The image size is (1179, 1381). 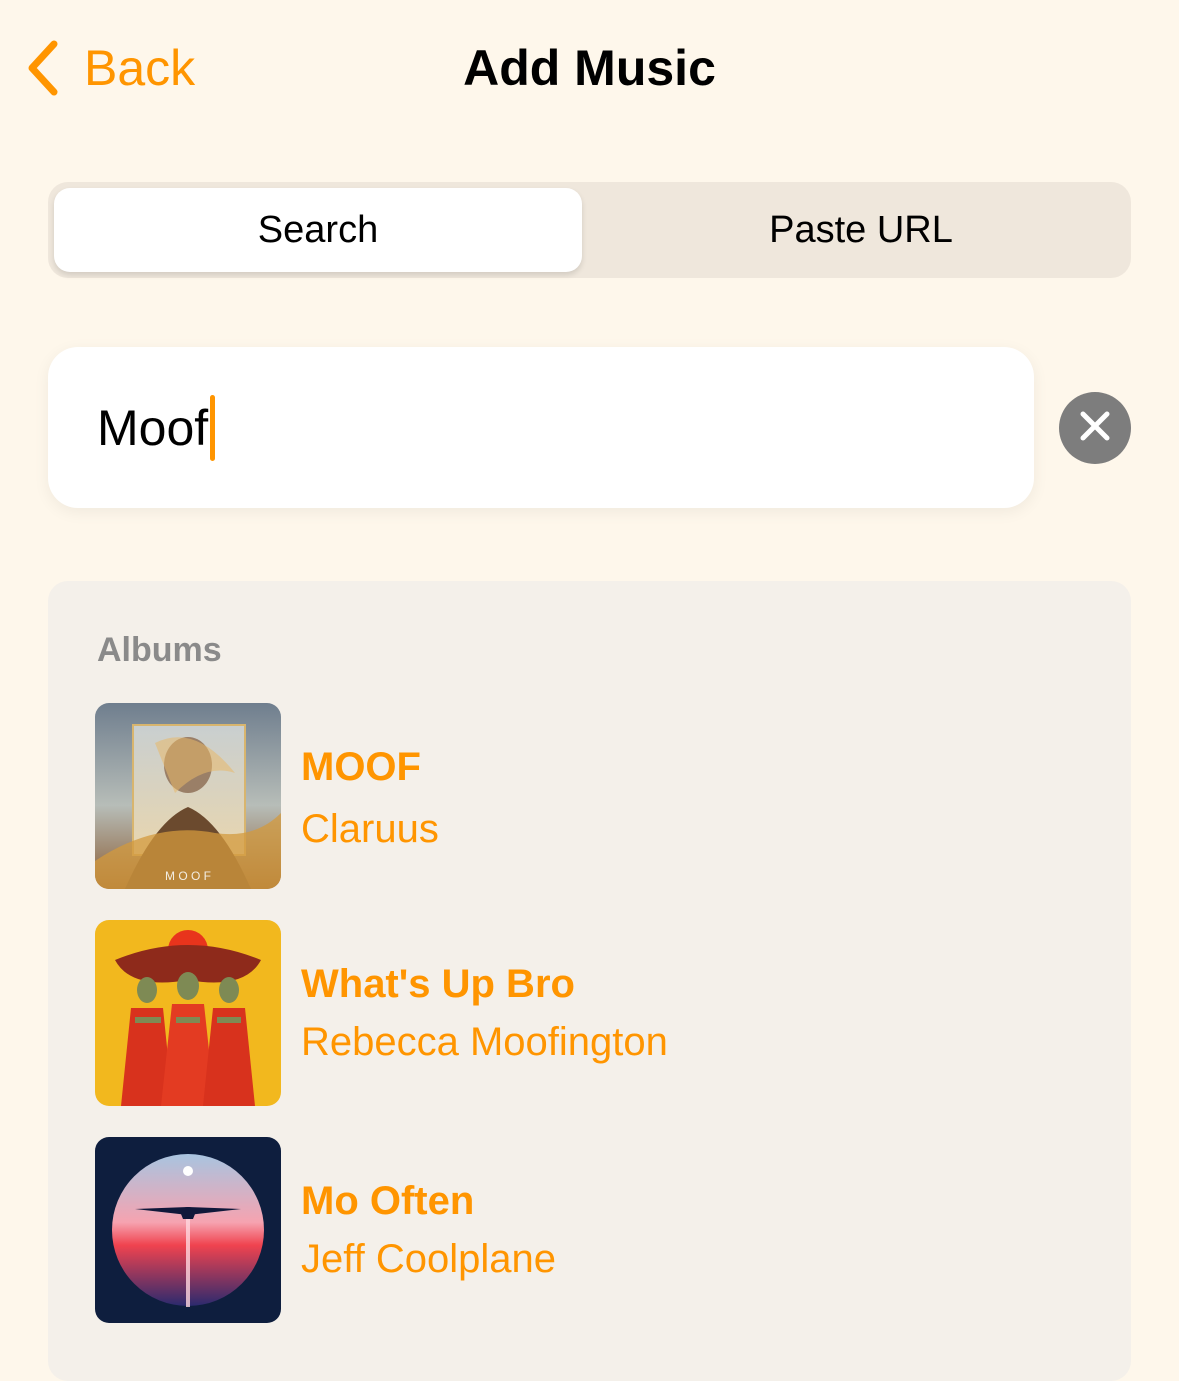 I want to click on navigation-bar: Back Add Music, so click(x=589, y=70).